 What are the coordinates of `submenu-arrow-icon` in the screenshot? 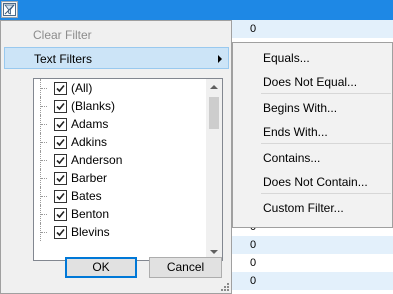 It's located at (220, 59).